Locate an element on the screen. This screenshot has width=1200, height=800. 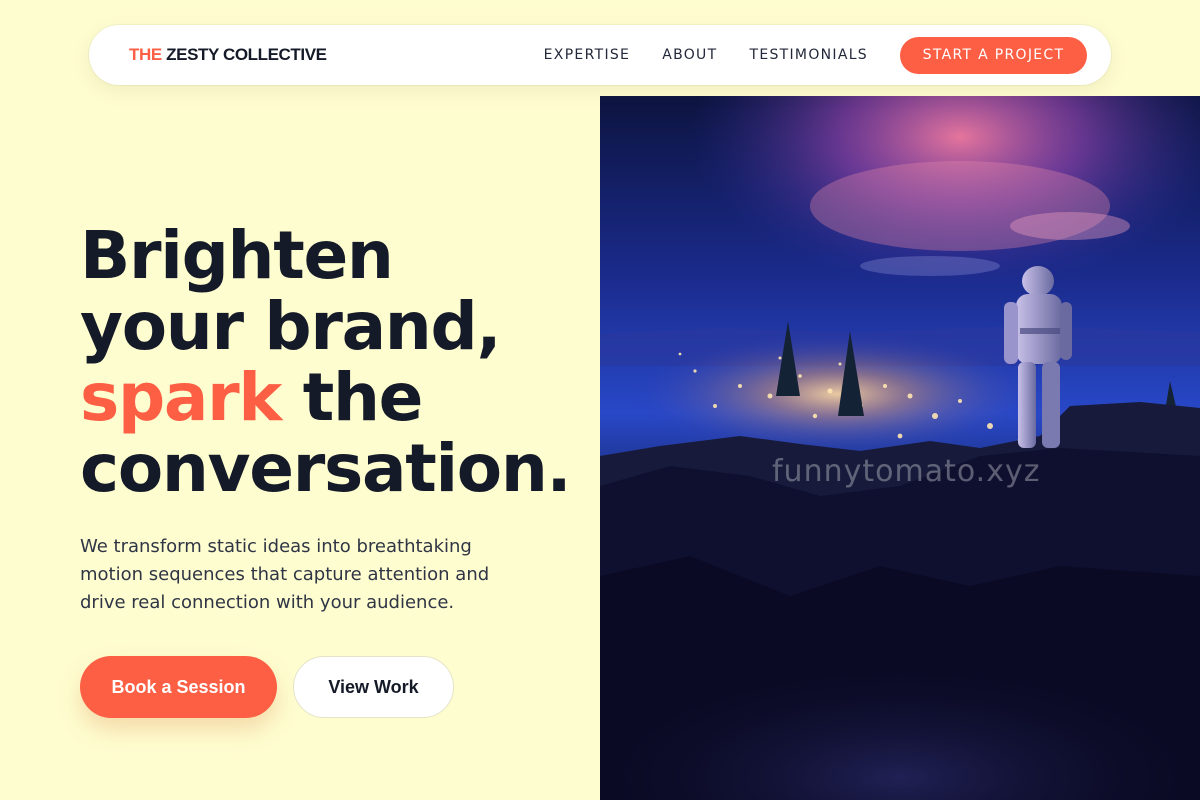
brand-accent: THE is located at coordinates (145, 54).